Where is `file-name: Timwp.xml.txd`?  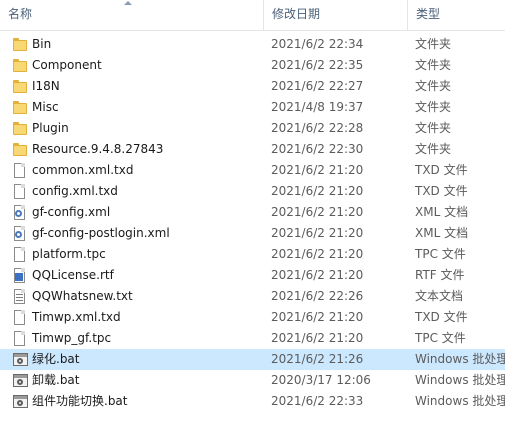 file-name: Timwp.xml.txd is located at coordinates (76, 317).